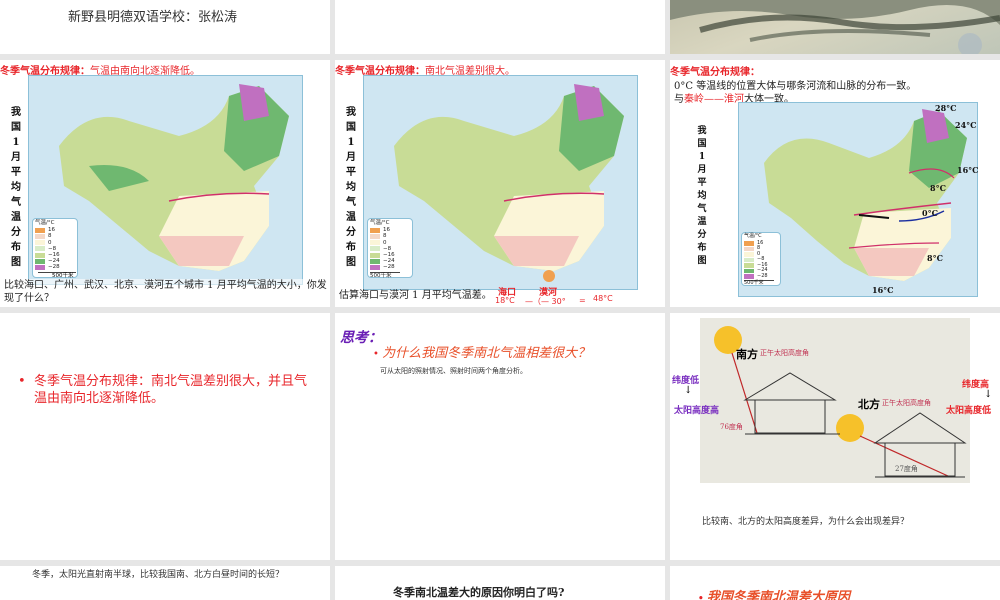  I want to click on minus-mohe-temp: —（— 30°, so click(545, 301).